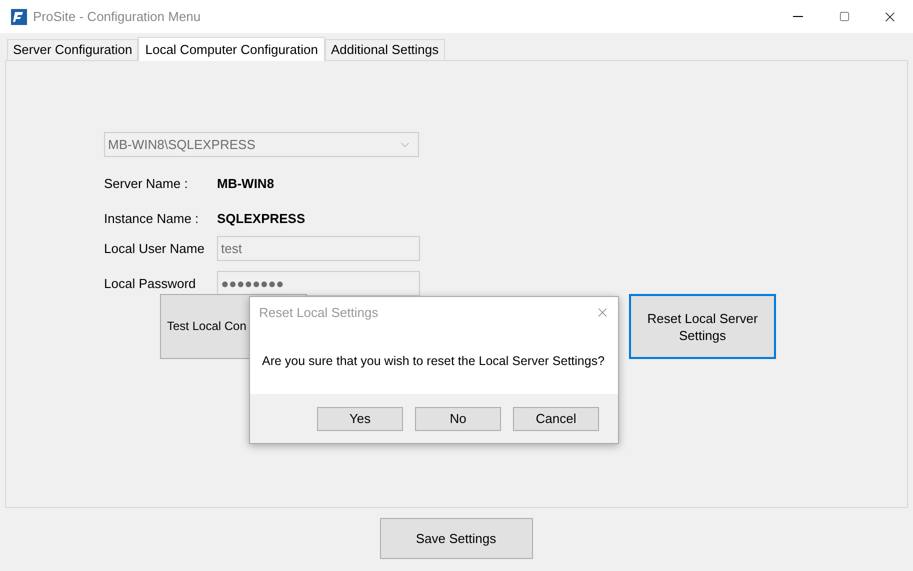 The image size is (913, 571). I want to click on dialog-button: No, so click(458, 418).